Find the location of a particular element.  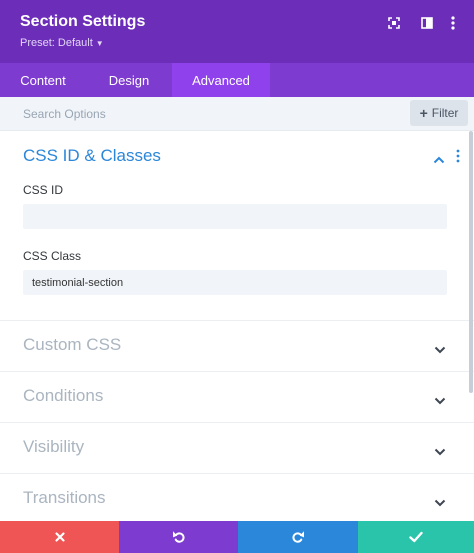

redo-button is located at coordinates (298, 537).